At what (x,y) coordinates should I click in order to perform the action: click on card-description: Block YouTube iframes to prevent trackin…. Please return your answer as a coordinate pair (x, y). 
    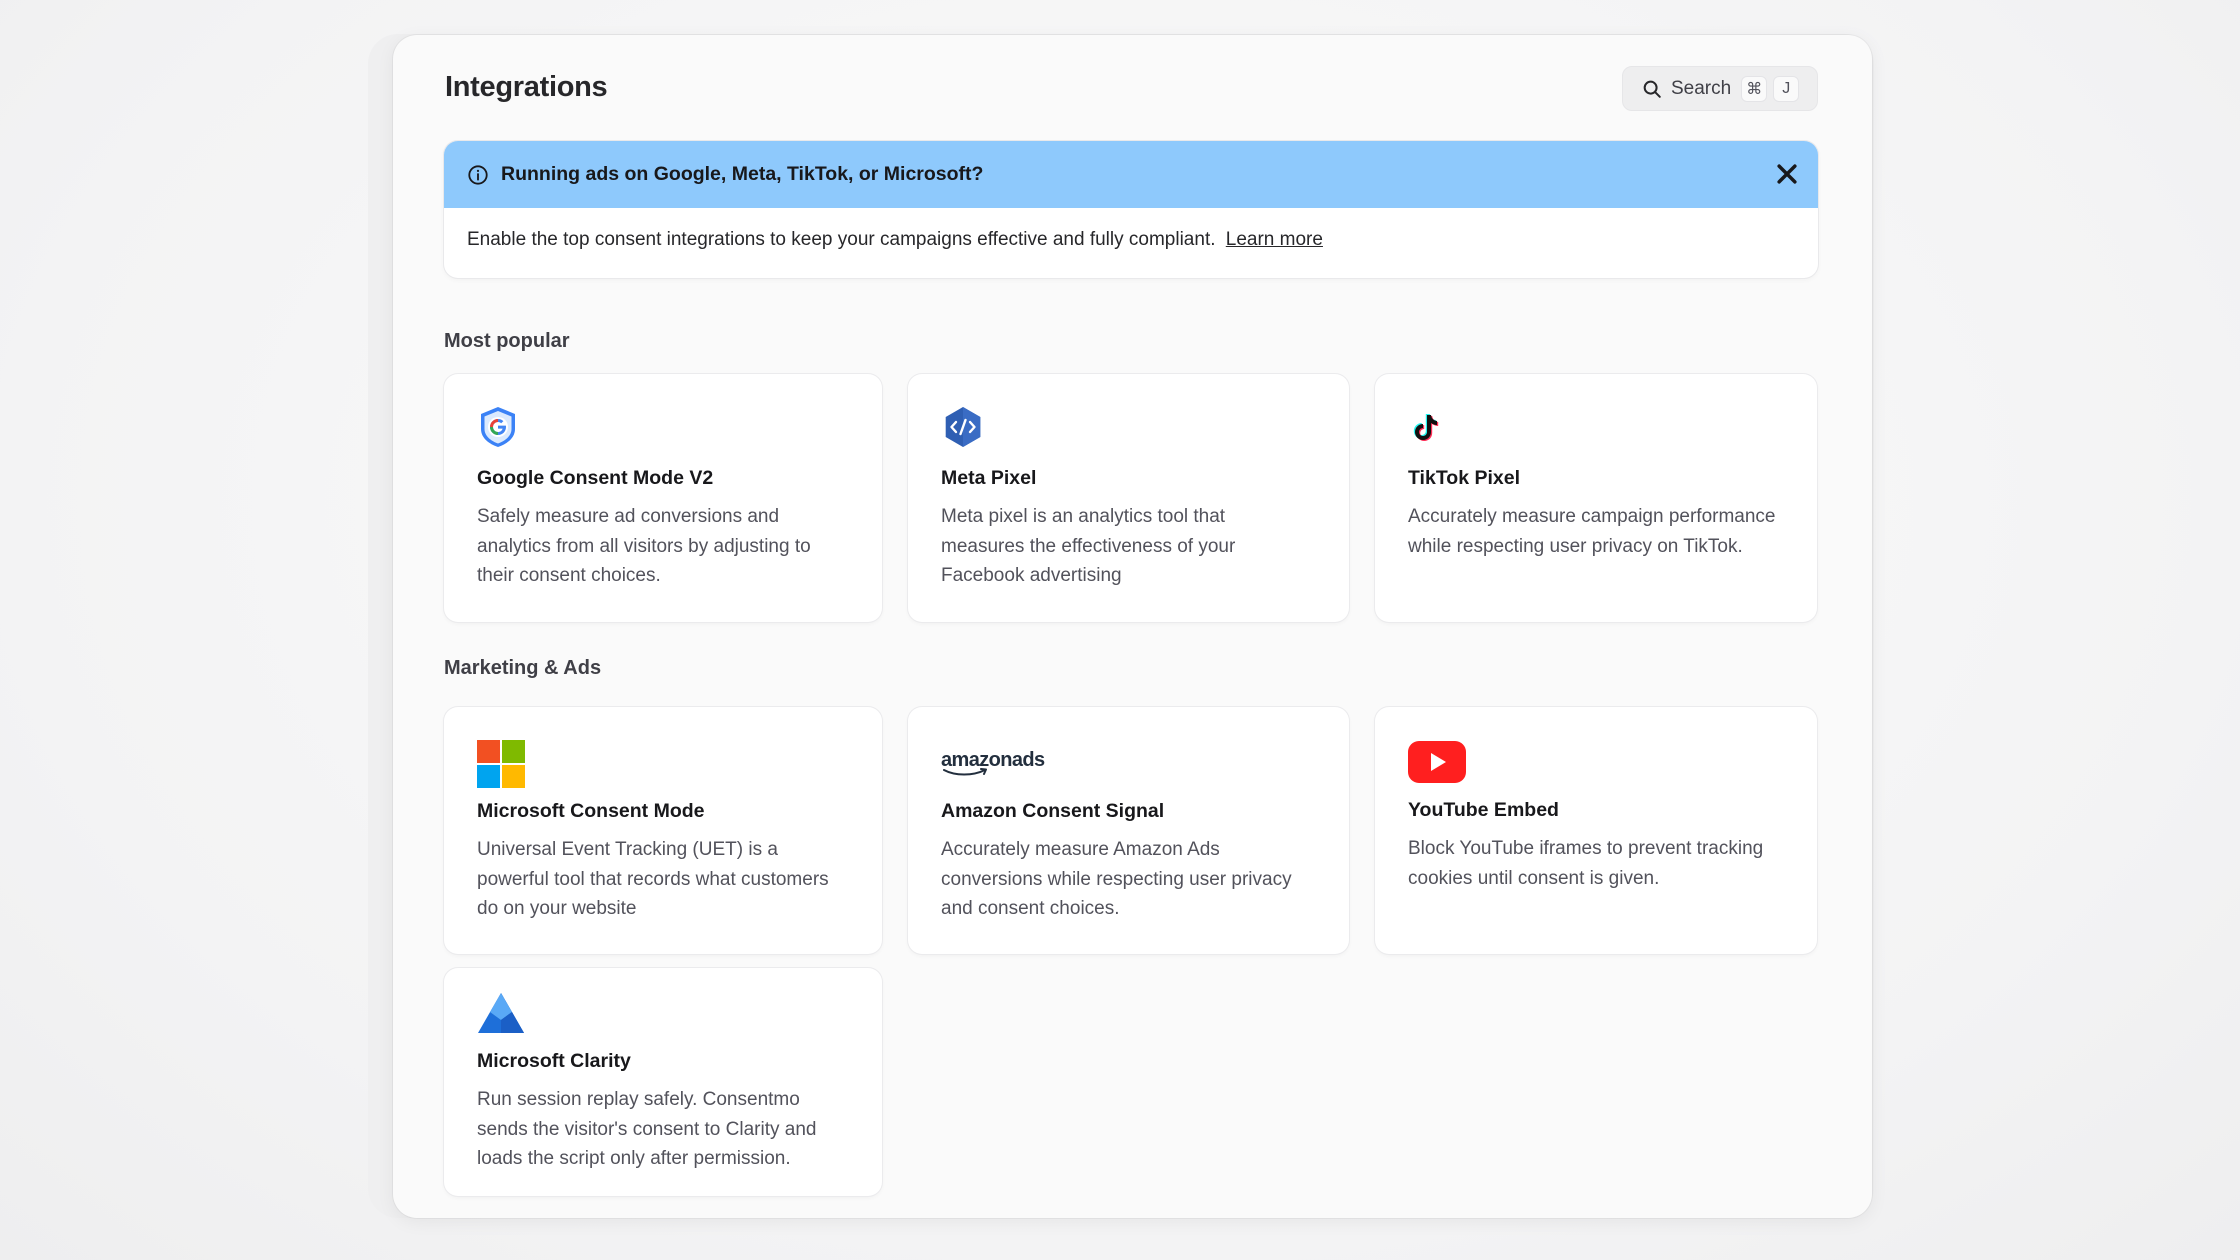
    Looking at the image, I should click on (1586, 863).